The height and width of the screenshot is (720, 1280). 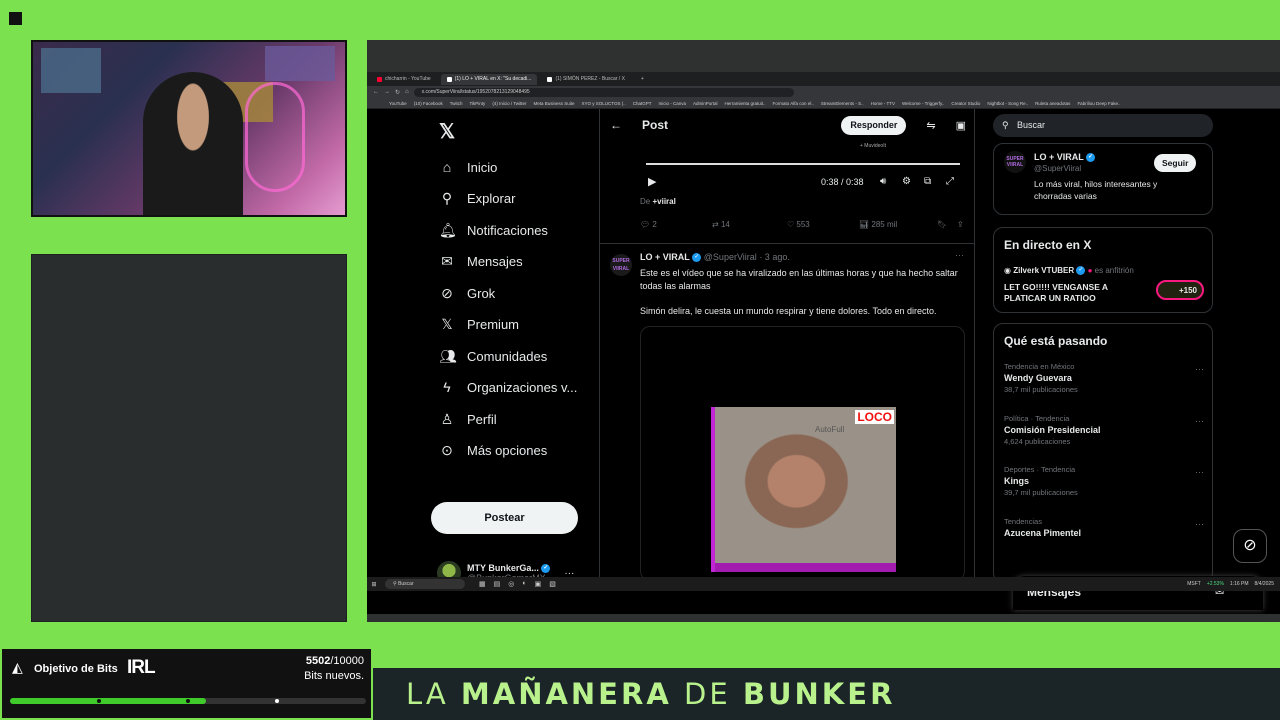 I want to click on reload-icon: ↻, so click(x=397, y=92).